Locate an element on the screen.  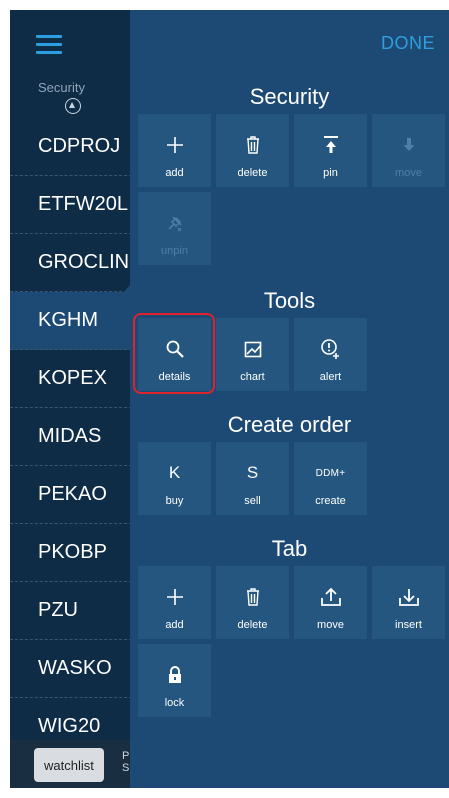
arrow-down-icon is located at coordinates (408, 145).